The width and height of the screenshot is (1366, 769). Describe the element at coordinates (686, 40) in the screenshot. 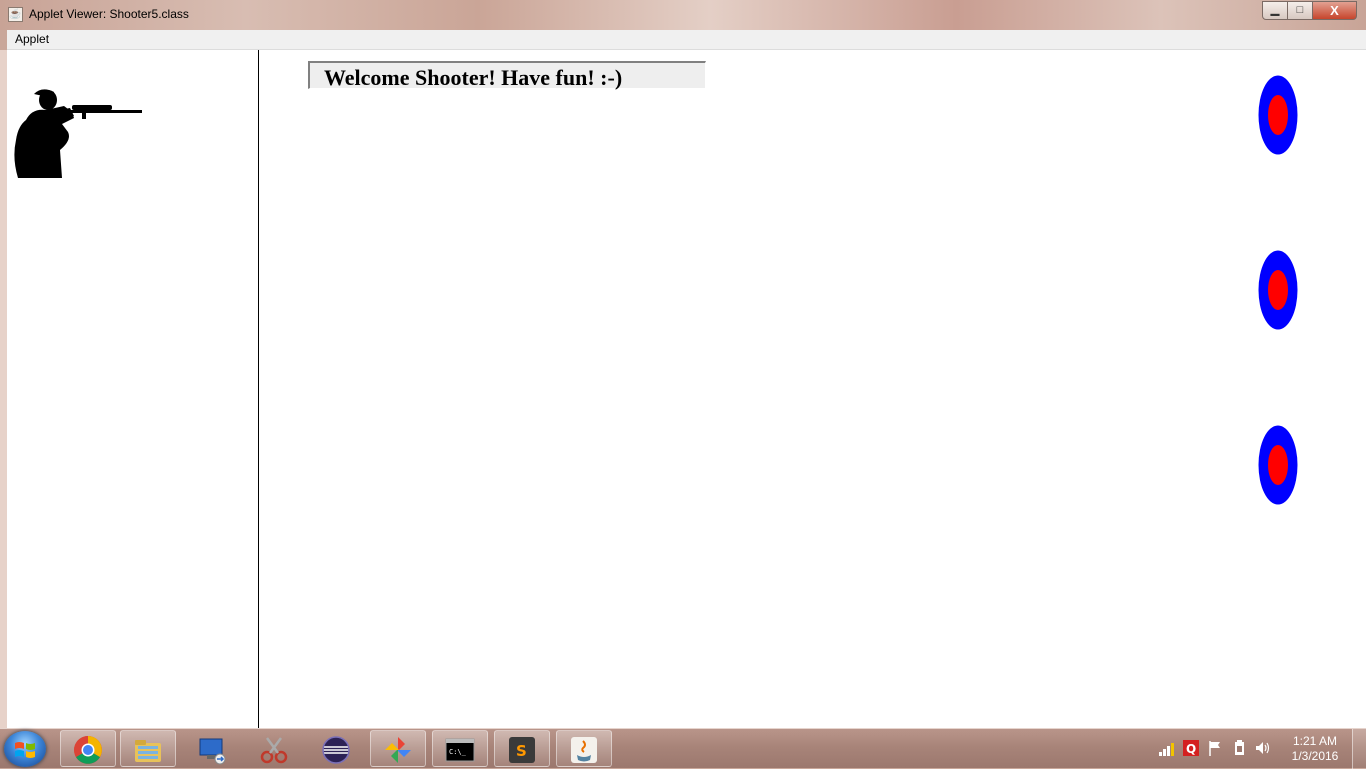

I see `menu-bar: Applet` at that location.